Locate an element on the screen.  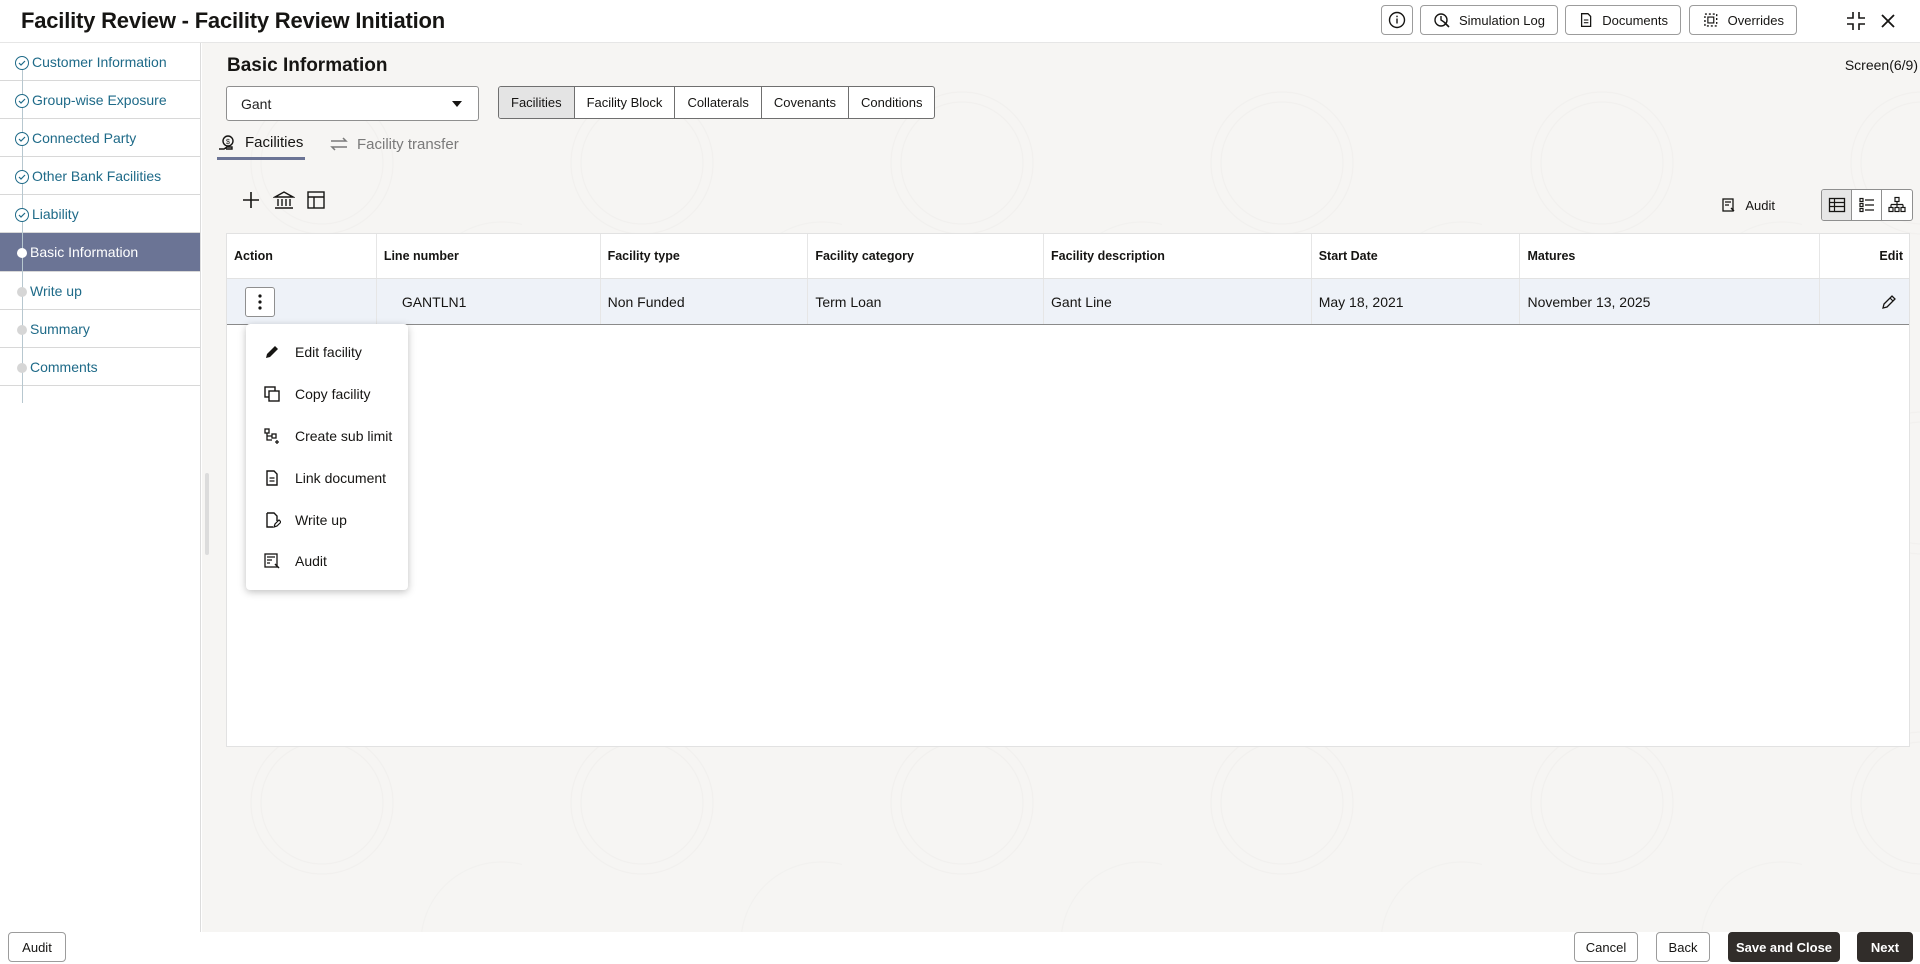
sub-limit-icon is located at coordinates (272, 436).